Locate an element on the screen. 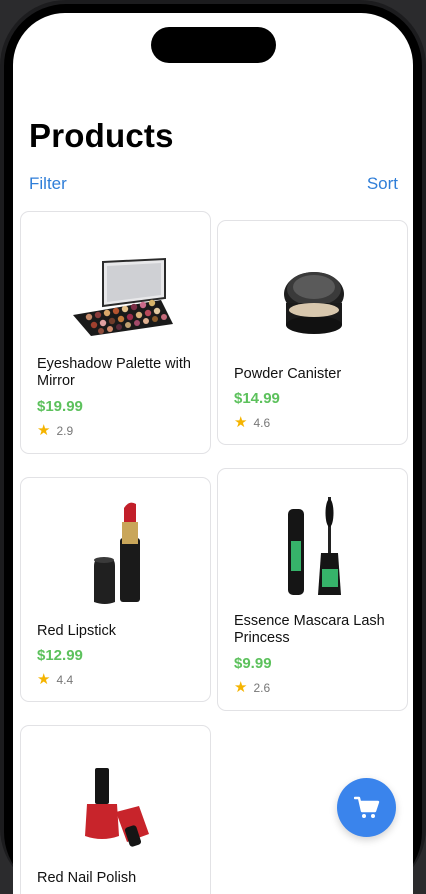 This screenshot has height=894, width=426. product-name: Red Nail Polish is located at coordinates (87, 878).